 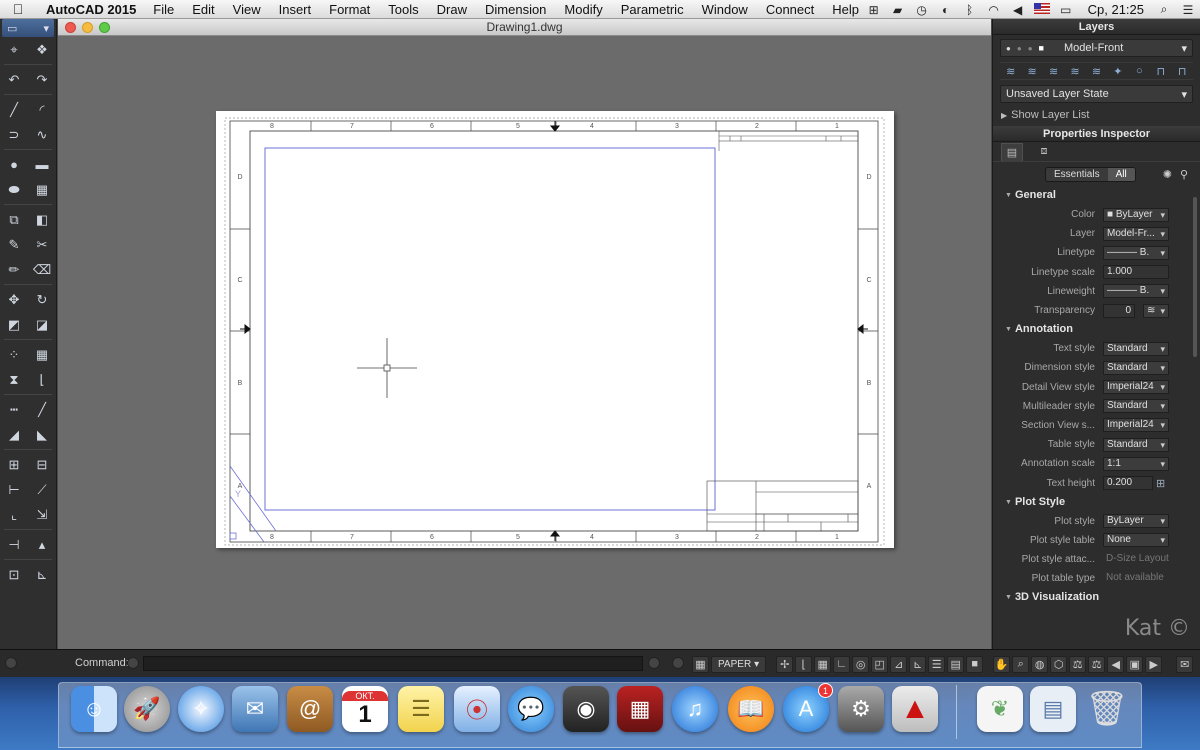 What do you see at coordinates (1096, 195) in the screenshot?
I see `general-section-header: General` at bounding box center [1096, 195].